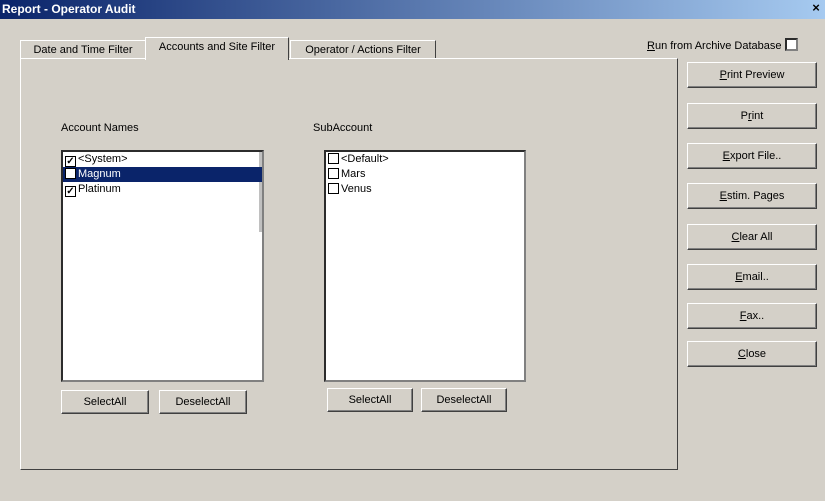 This screenshot has width=825, height=501. Describe the element at coordinates (651, 46) in the screenshot. I see `archive-mnemonic: R` at that location.